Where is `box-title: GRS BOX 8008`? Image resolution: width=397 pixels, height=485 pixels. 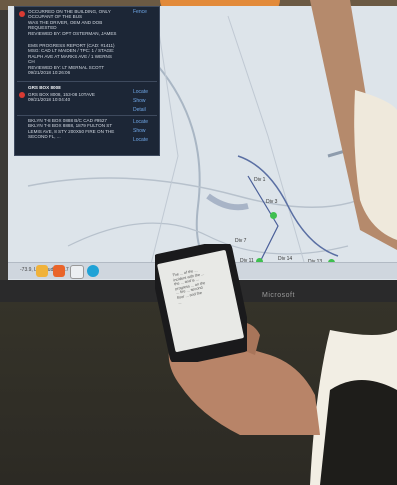 box-title: GRS BOX 8008 is located at coordinates (44, 87).